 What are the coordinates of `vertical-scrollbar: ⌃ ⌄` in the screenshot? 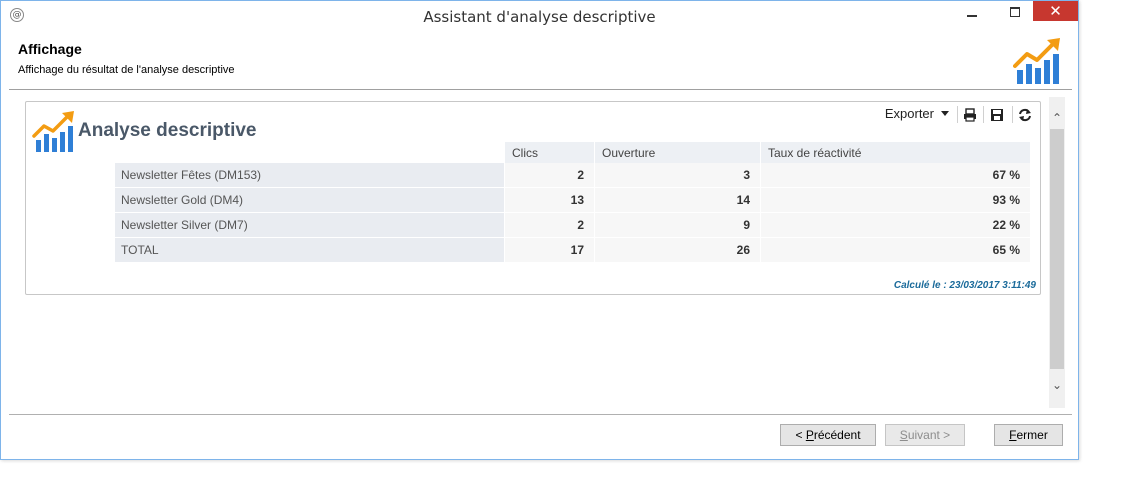 It's located at (1057, 252).